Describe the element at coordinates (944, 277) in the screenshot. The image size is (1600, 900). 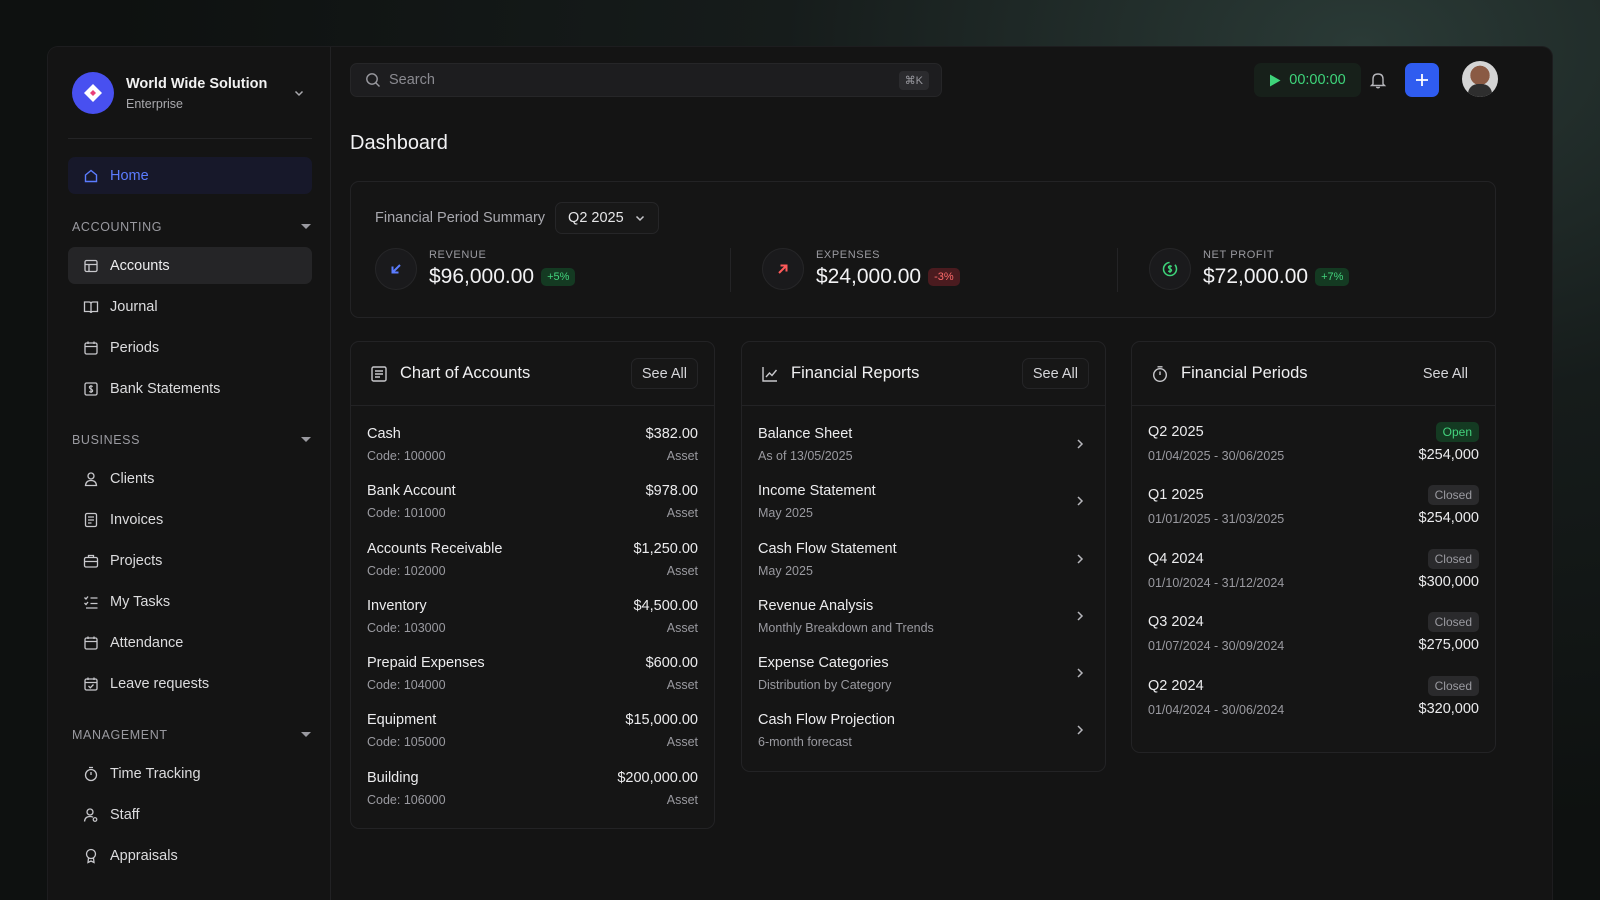
I see `change-badge: -3%` at that location.